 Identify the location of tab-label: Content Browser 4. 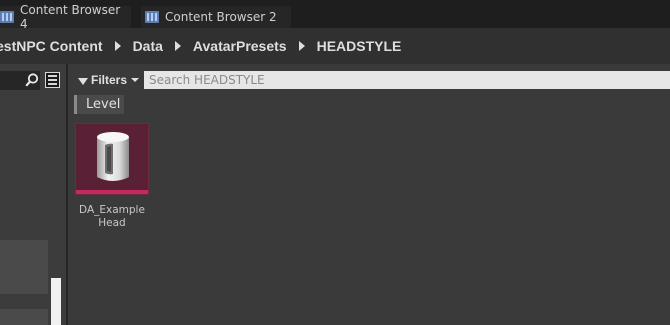
(70, 17).